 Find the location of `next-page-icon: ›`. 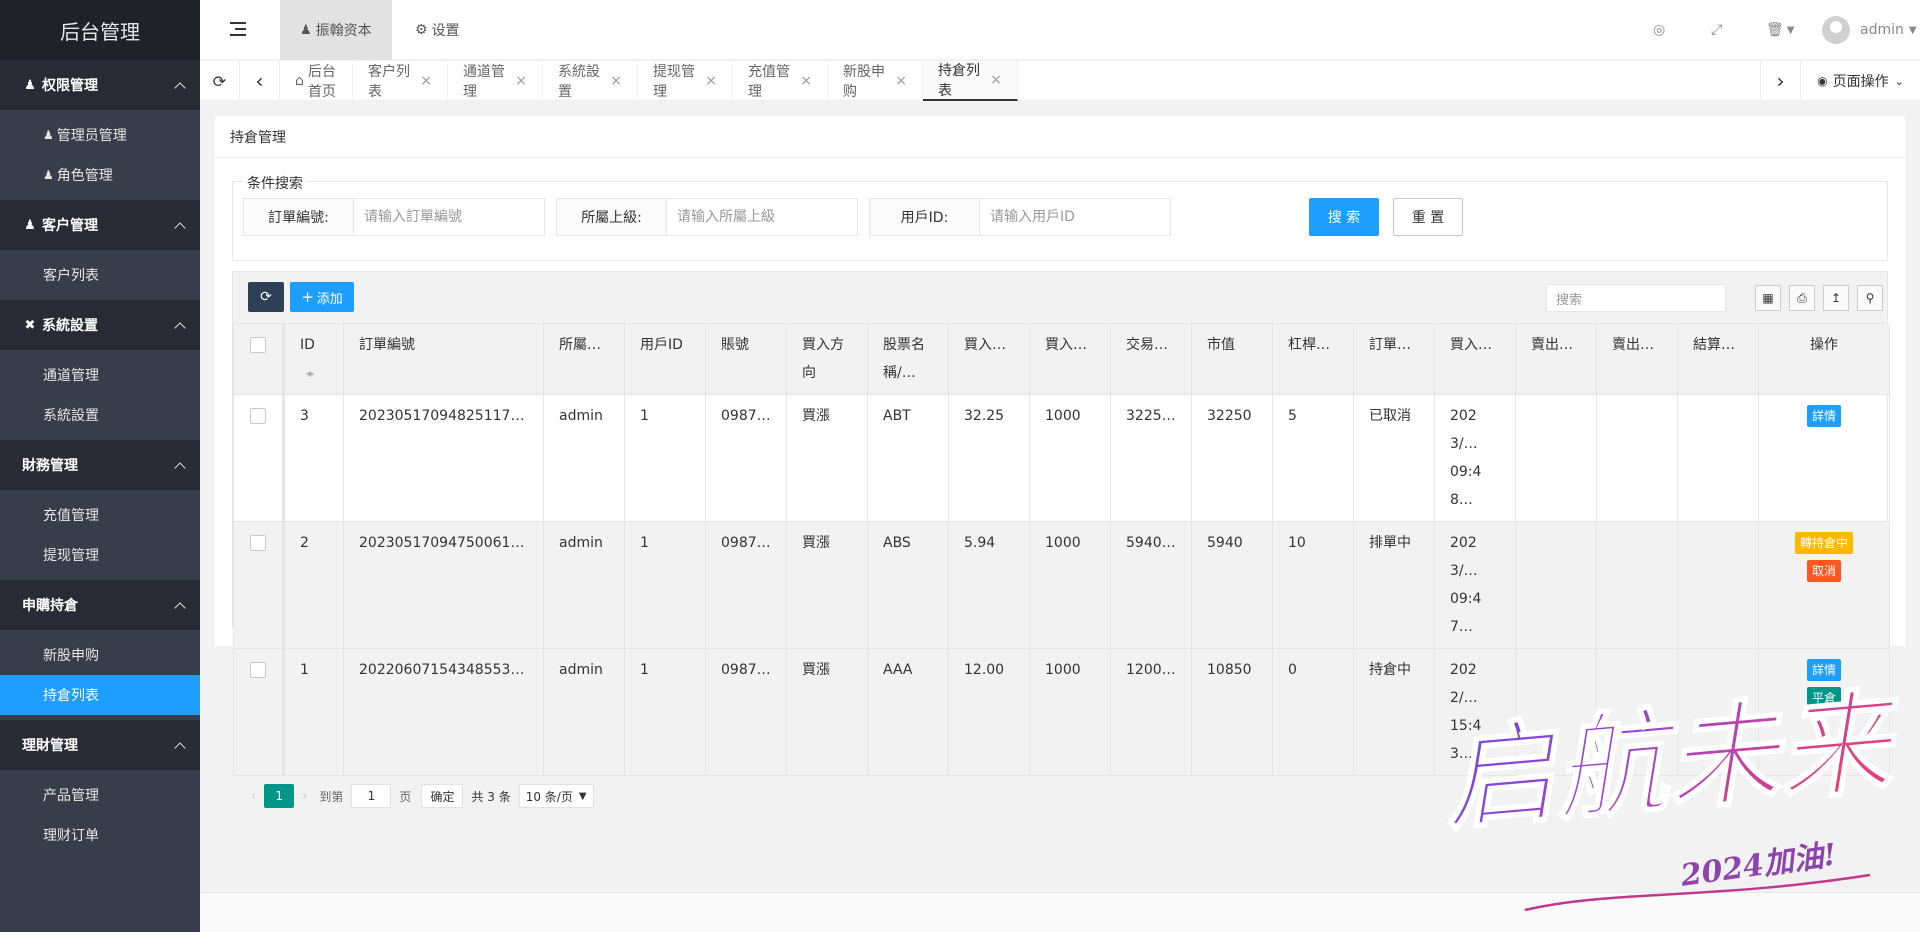

next-page-icon: › is located at coordinates (304, 796).